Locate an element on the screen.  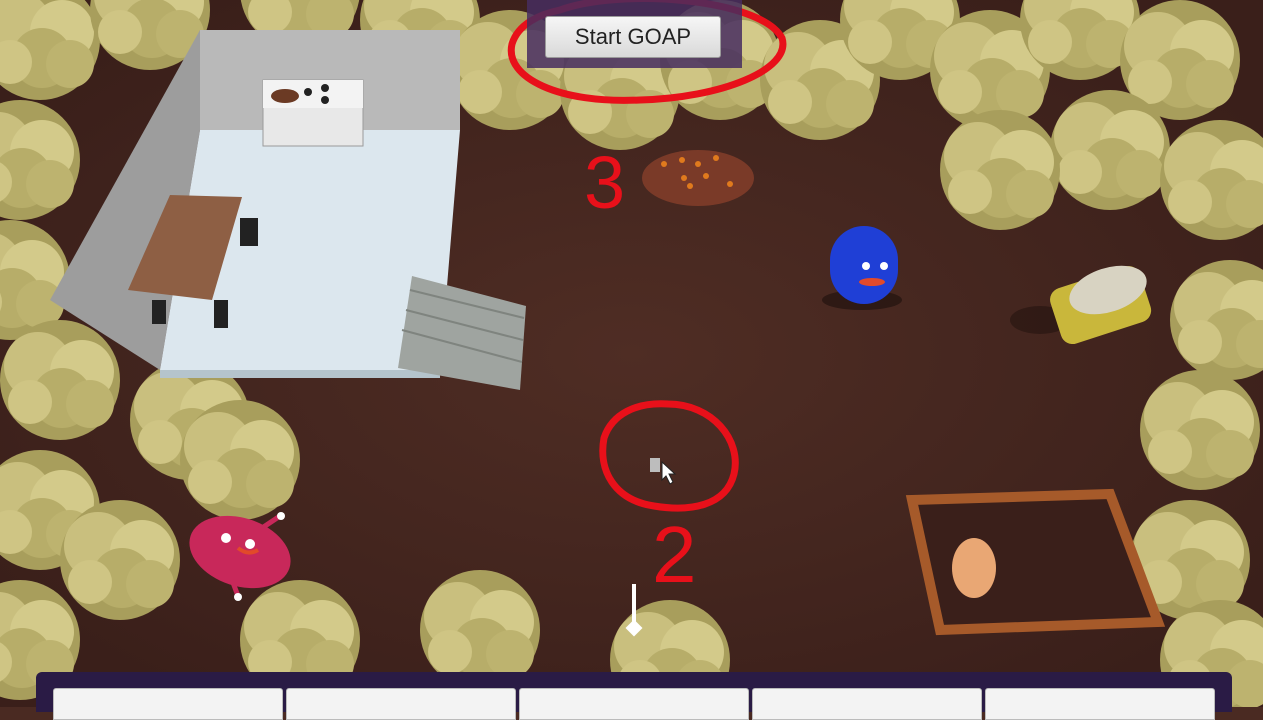
chicken is located at coordinates (974, 568).